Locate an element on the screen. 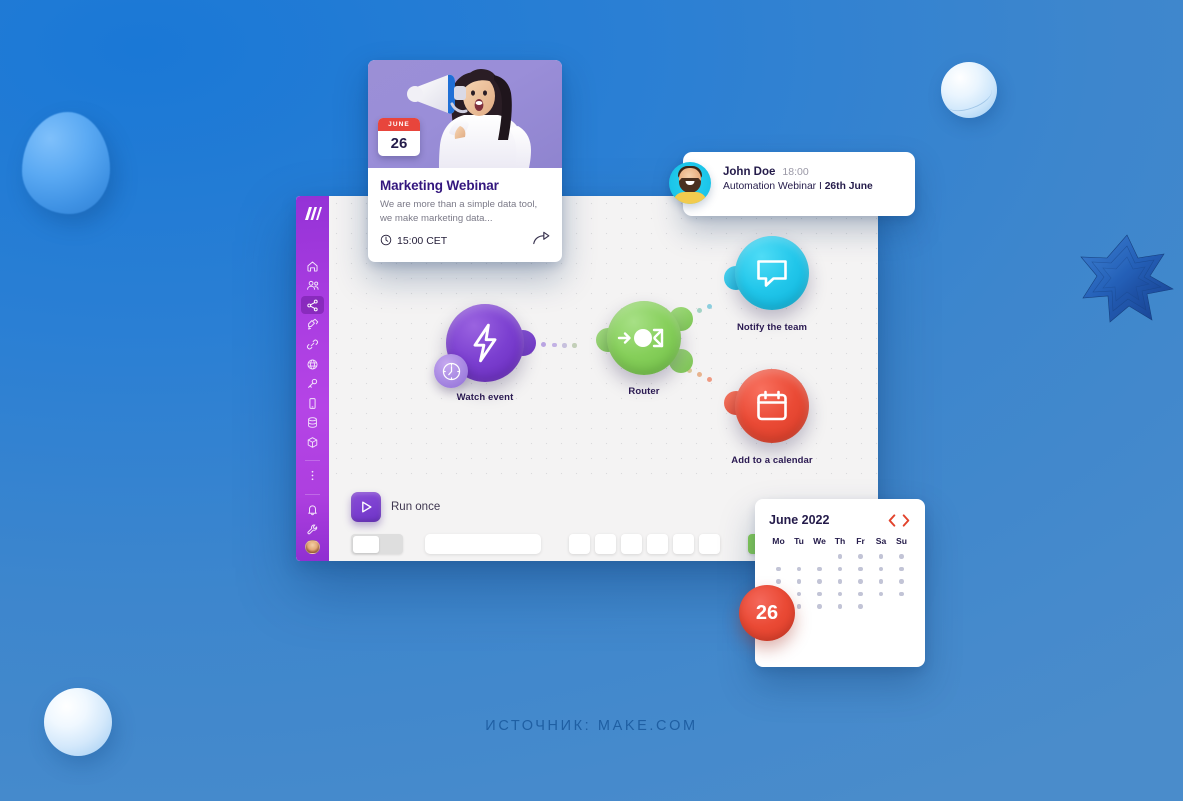 The height and width of the screenshot is (801, 1183). sidebar-item-apps is located at coordinates (312, 442).